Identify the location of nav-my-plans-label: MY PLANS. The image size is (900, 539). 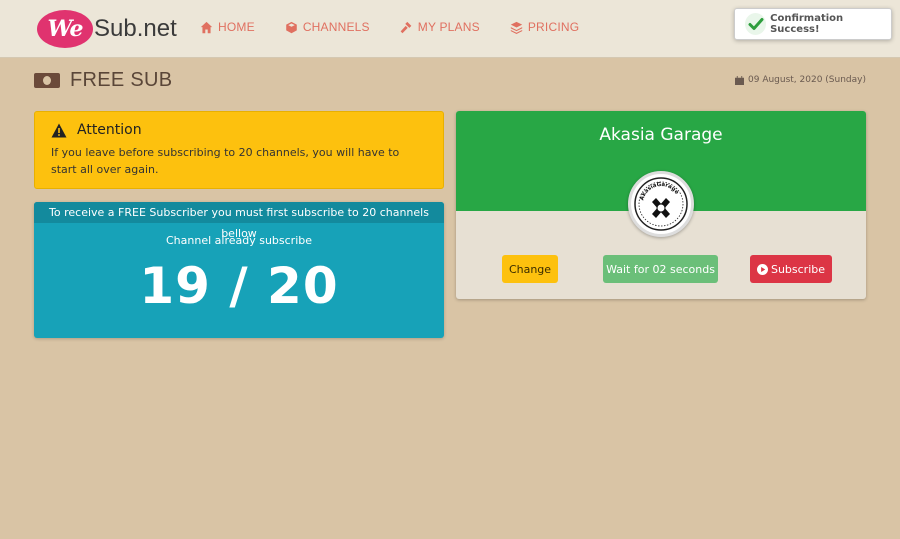
(448, 27).